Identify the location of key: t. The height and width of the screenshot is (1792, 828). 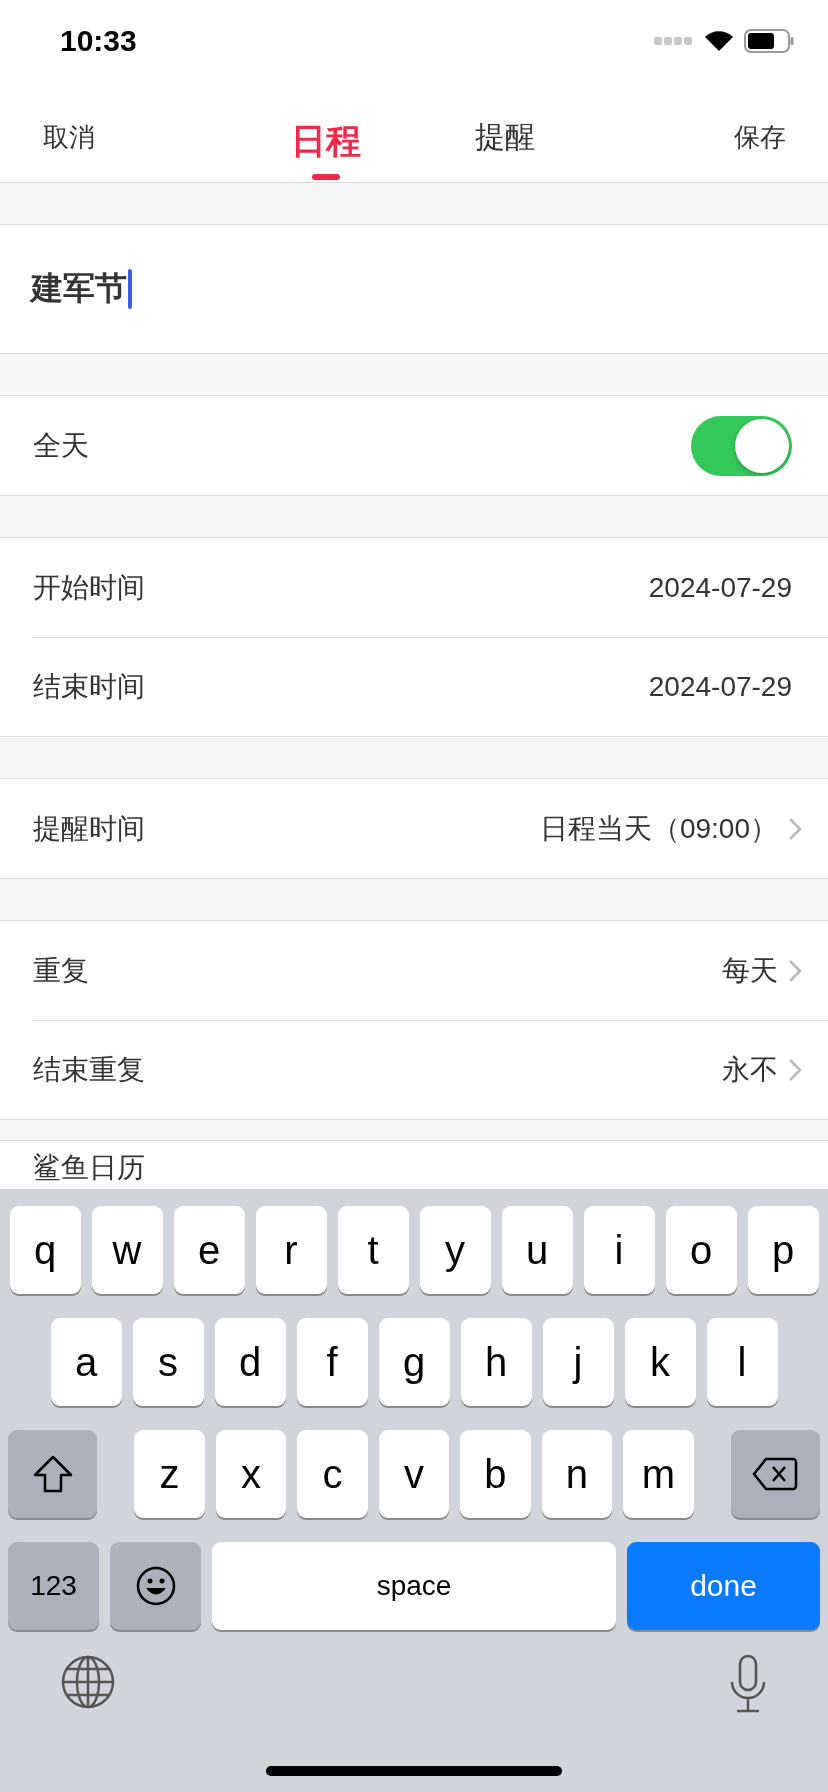
(373, 1250).